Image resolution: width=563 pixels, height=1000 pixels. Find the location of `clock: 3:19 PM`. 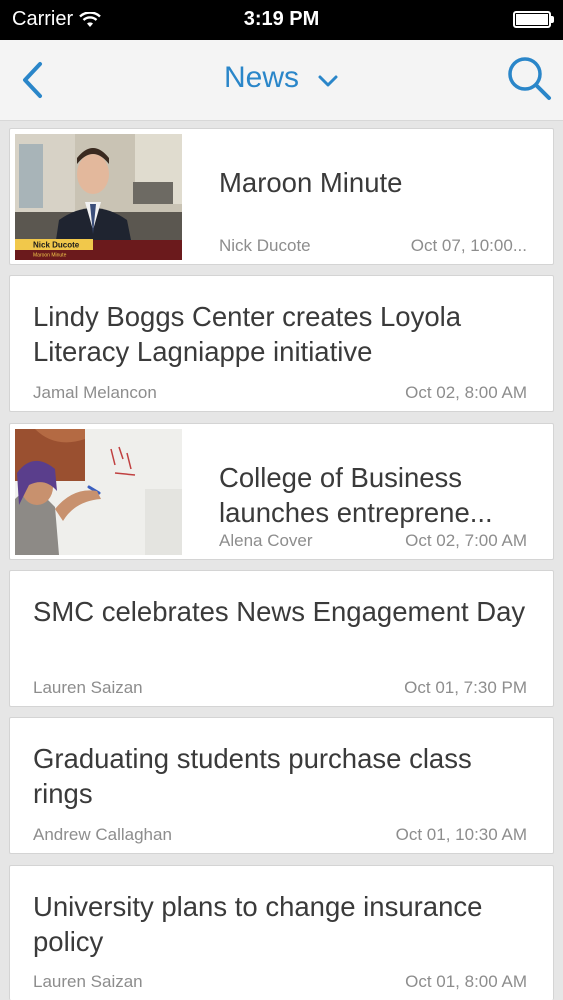

clock: 3:19 PM is located at coordinates (281, 19).